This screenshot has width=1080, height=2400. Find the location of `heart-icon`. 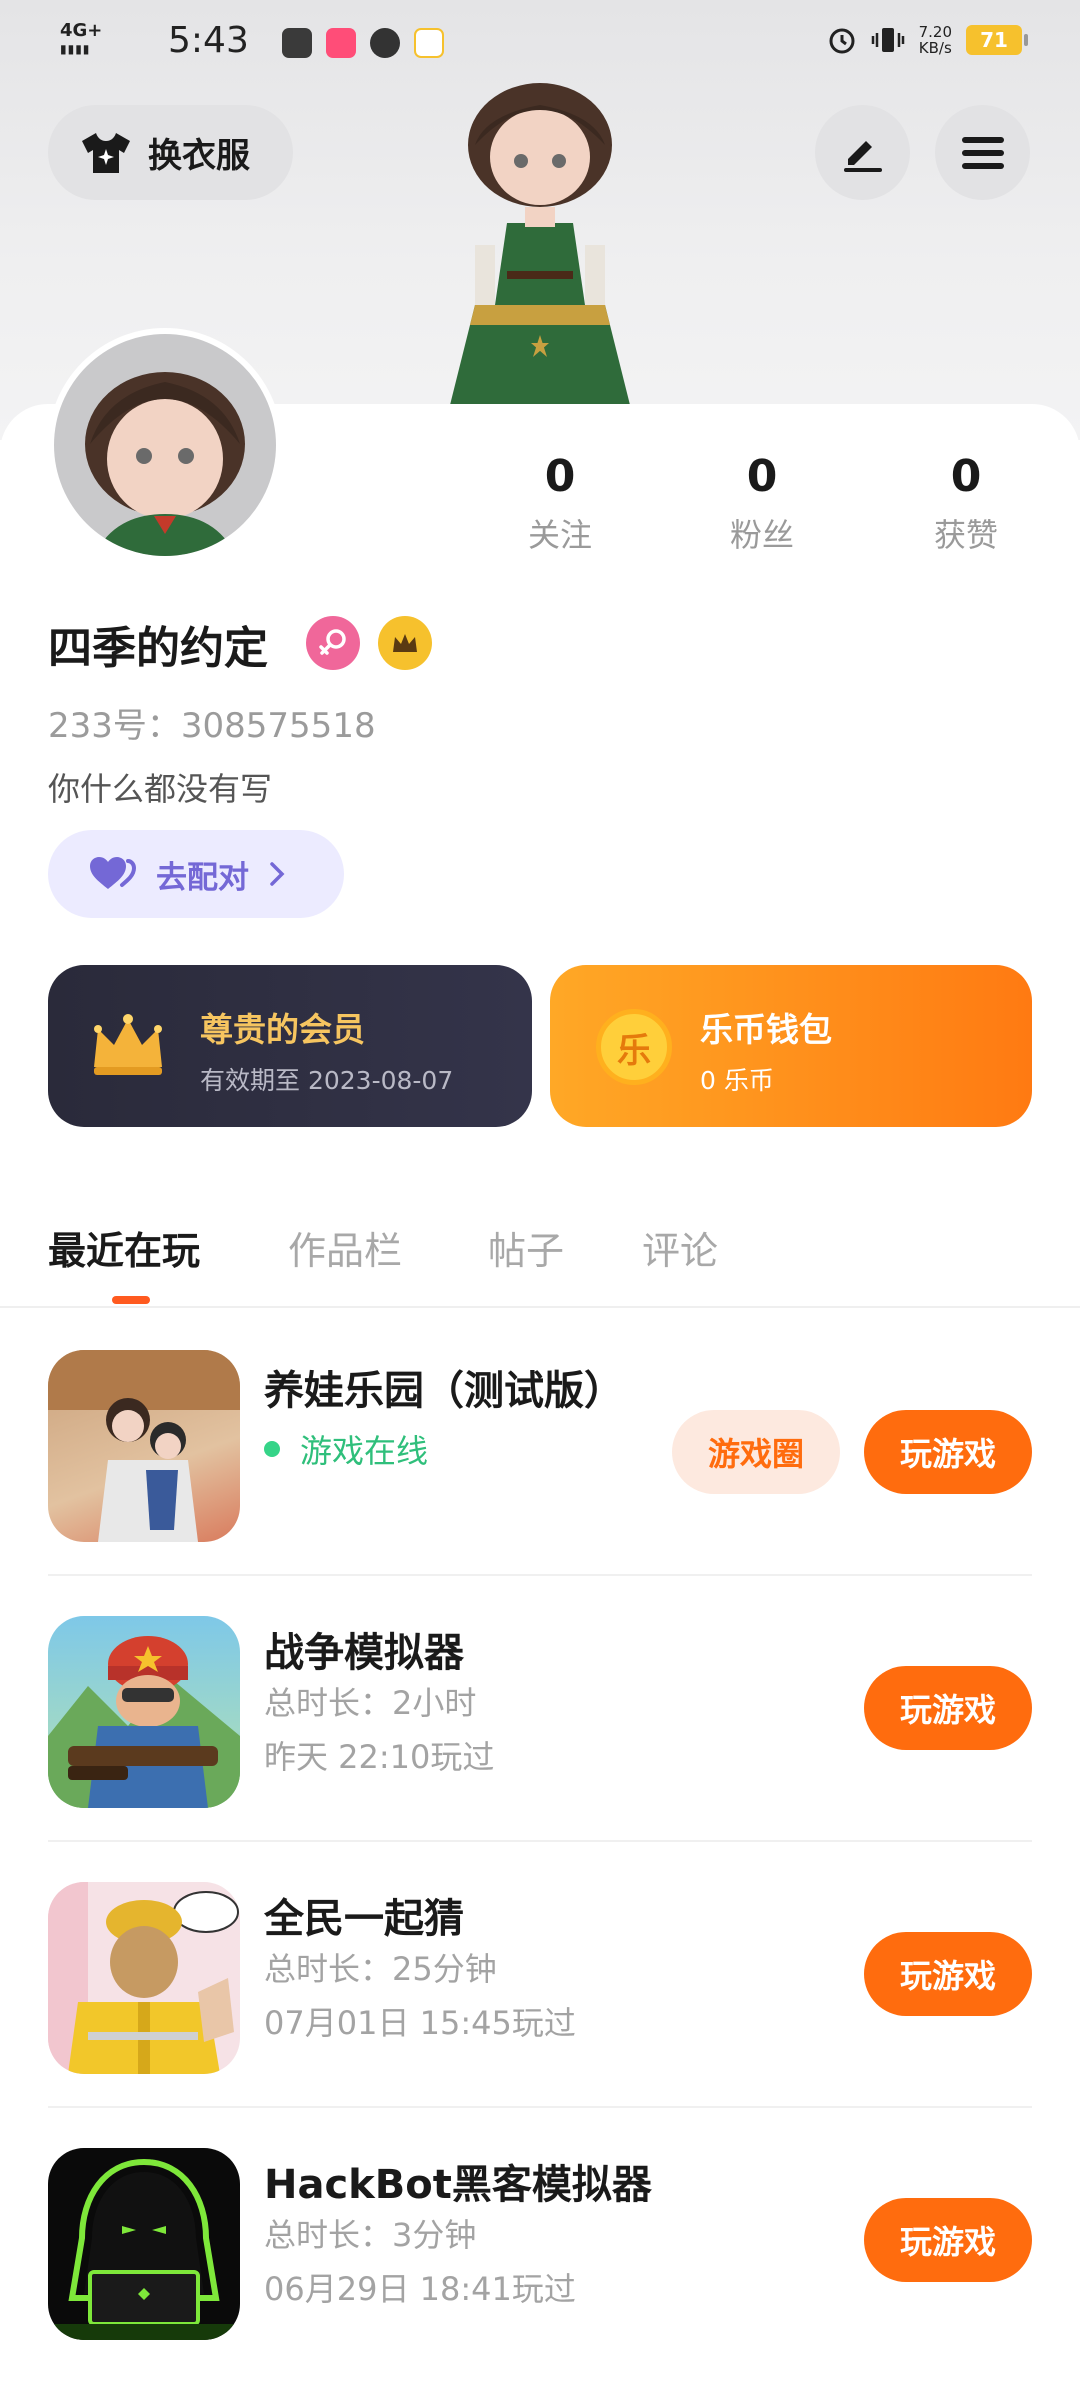

heart-icon is located at coordinates (113, 873).